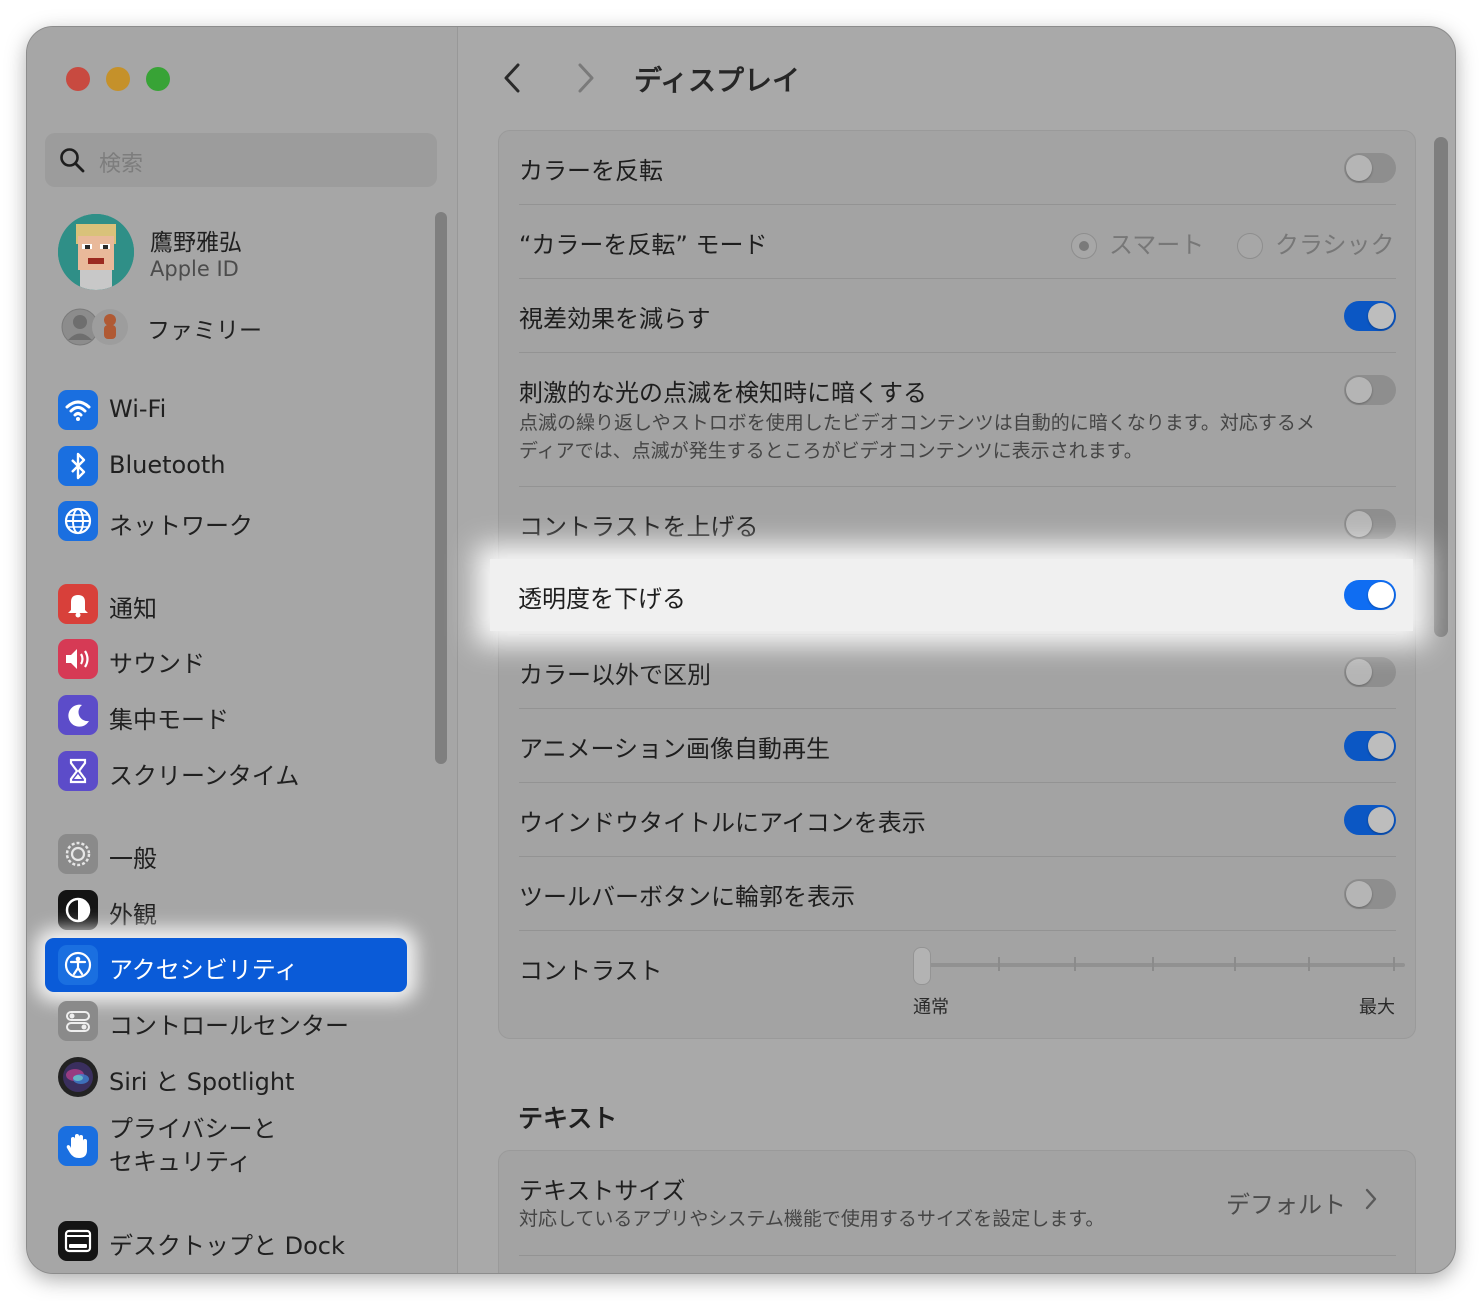 This screenshot has width=1483, height=1301. Describe the element at coordinates (615, 675) in the screenshot. I see `row-label: カラー以外で区別` at that location.